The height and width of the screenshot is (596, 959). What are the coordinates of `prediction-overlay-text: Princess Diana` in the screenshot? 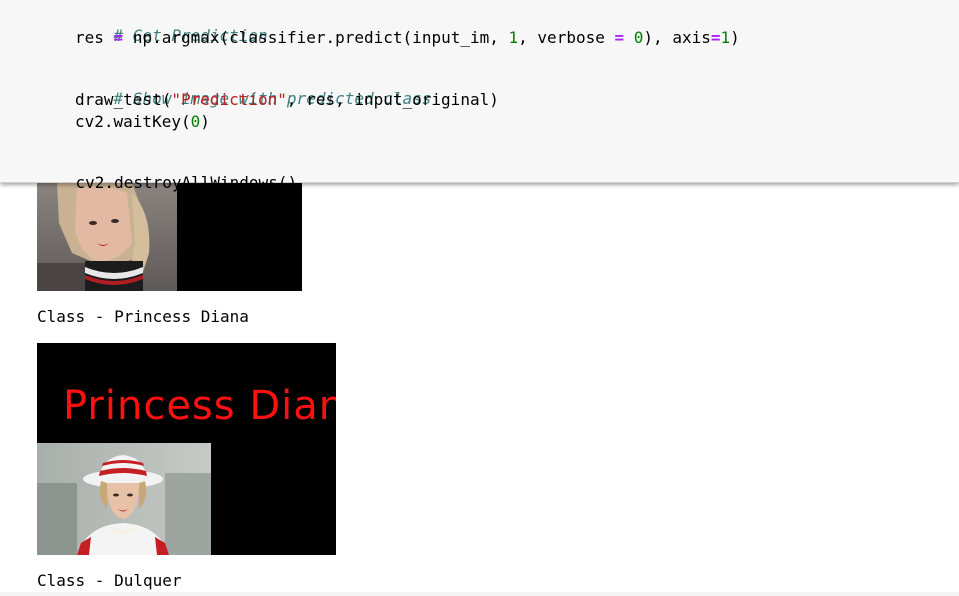 It's located at (199, 406).